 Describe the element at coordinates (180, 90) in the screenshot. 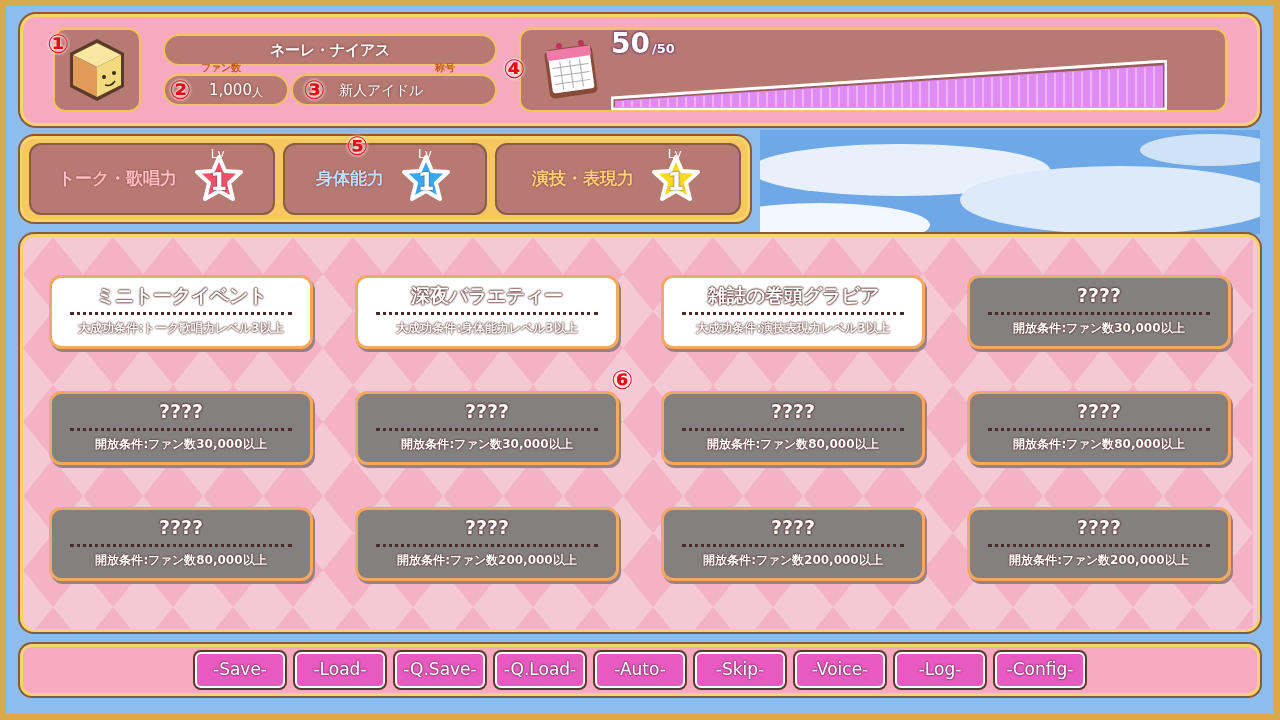

I see `marker-number: ②` at that location.